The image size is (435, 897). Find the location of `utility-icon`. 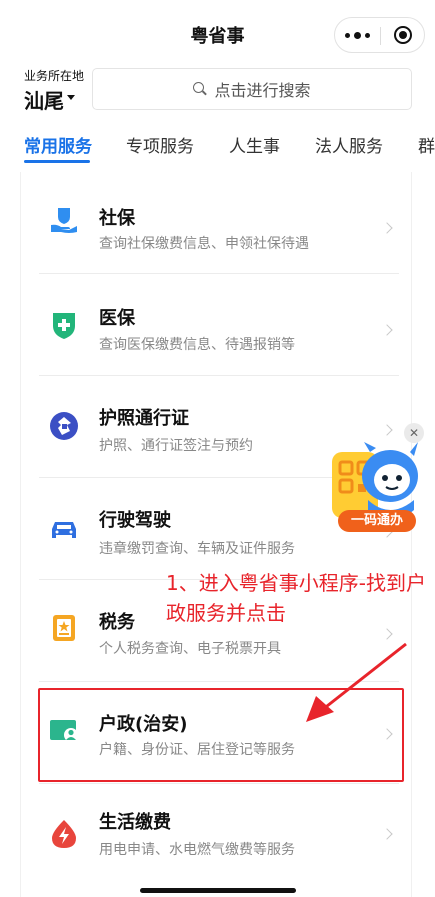

utility-icon is located at coordinates (64, 834).